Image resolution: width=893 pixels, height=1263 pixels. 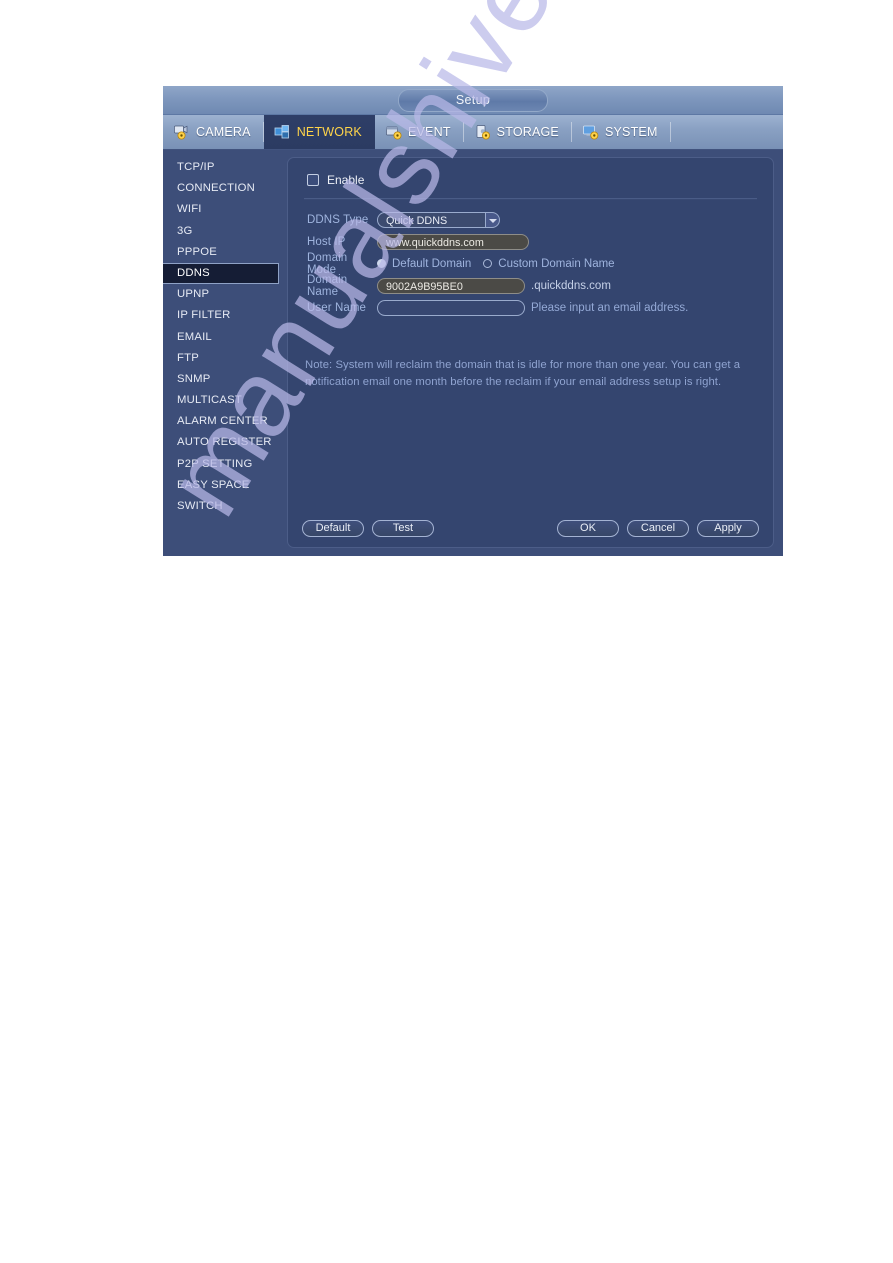 I want to click on tab-camera-label: CAMERA, so click(x=223, y=132).